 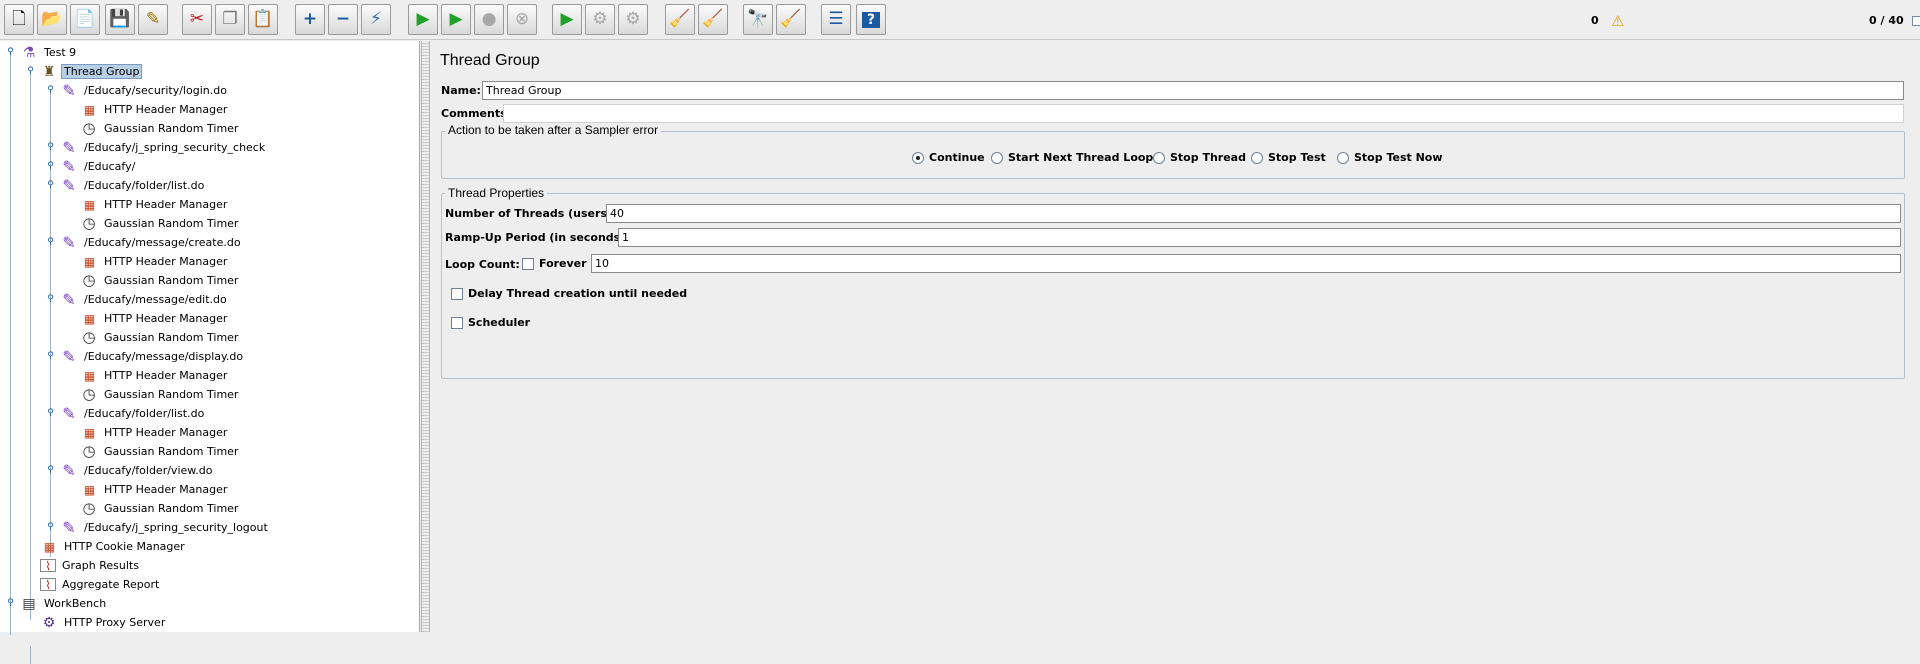 I want to click on stop-button: ●, so click(x=489, y=19).